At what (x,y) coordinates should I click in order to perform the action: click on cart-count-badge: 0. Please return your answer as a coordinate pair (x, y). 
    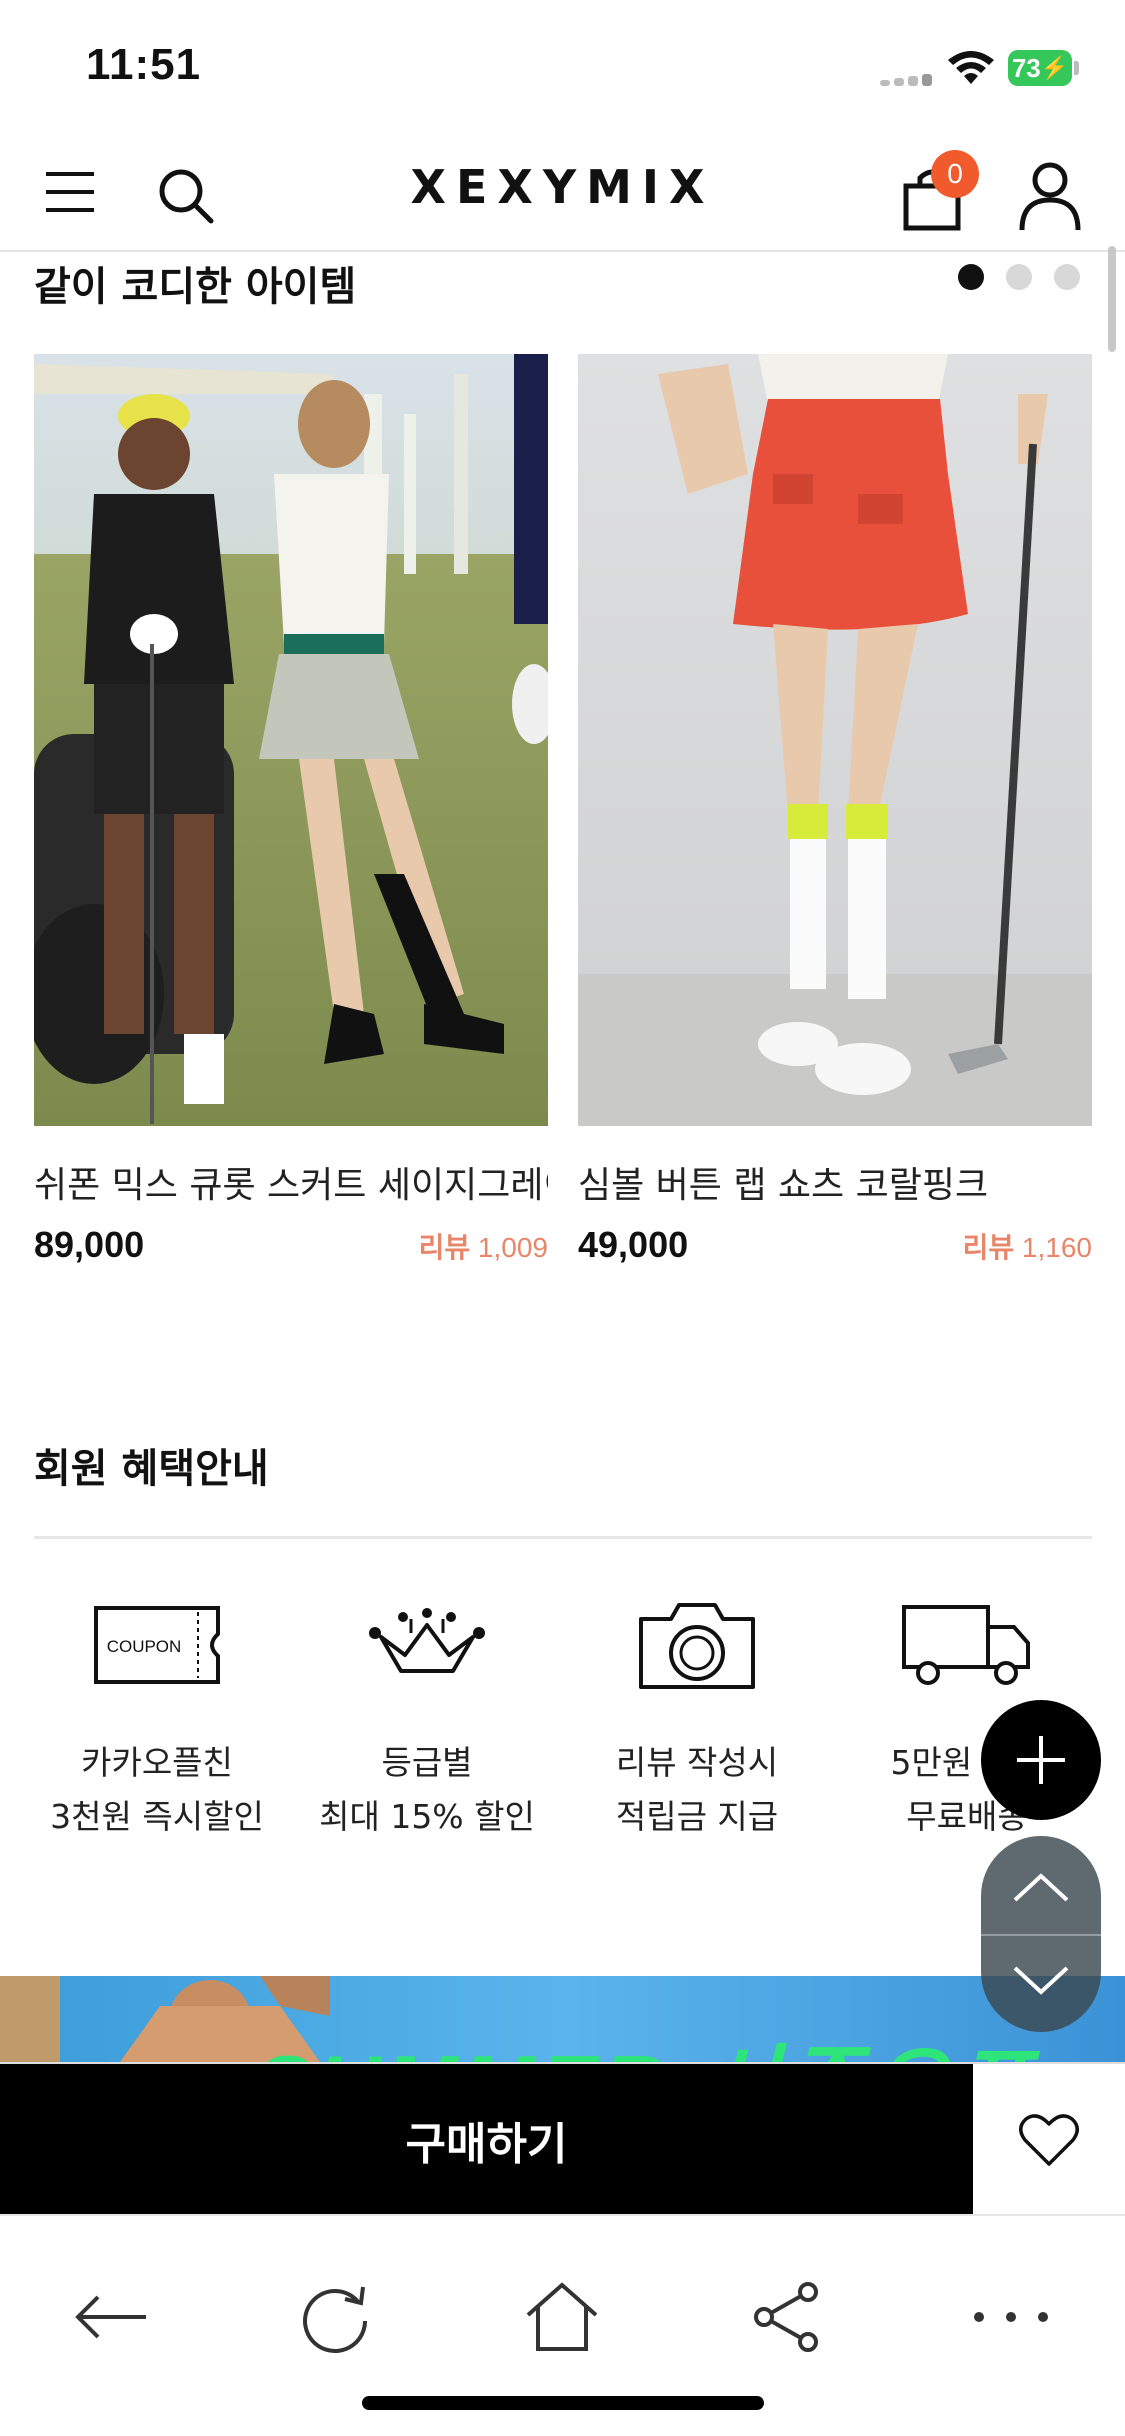
    Looking at the image, I should click on (955, 174).